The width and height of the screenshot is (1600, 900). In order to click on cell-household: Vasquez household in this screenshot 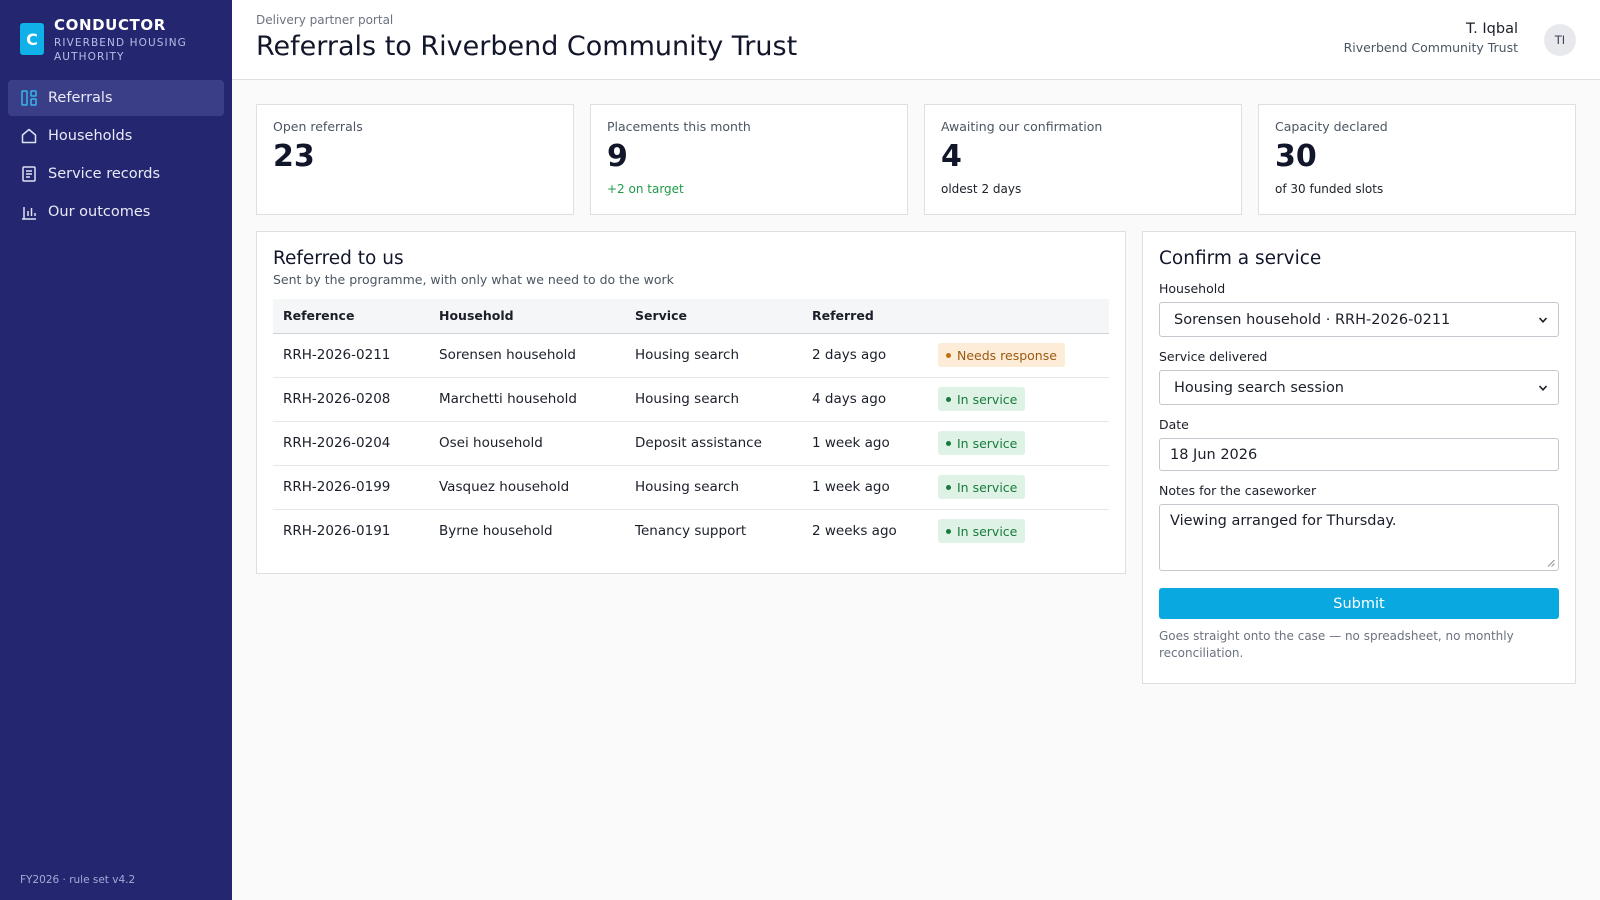, I will do `click(527, 487)`.